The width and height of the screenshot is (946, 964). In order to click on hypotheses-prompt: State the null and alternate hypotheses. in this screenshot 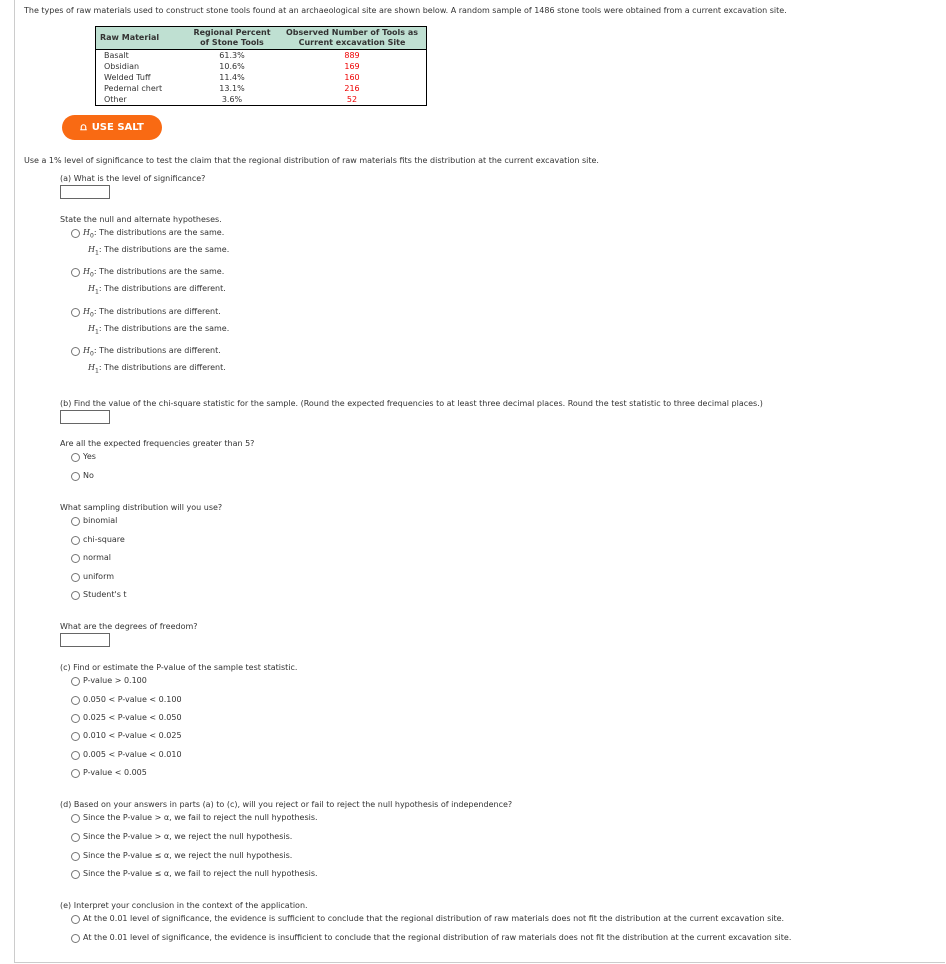, I will do `click(141, 219)`.